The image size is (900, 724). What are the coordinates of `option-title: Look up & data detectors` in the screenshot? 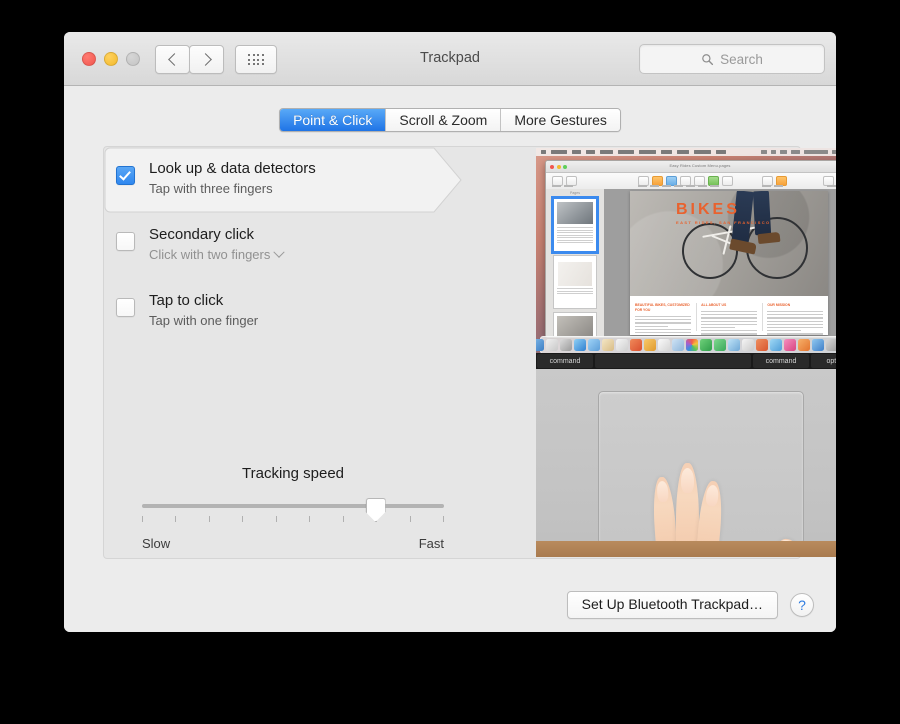 It's located at (232, 168).